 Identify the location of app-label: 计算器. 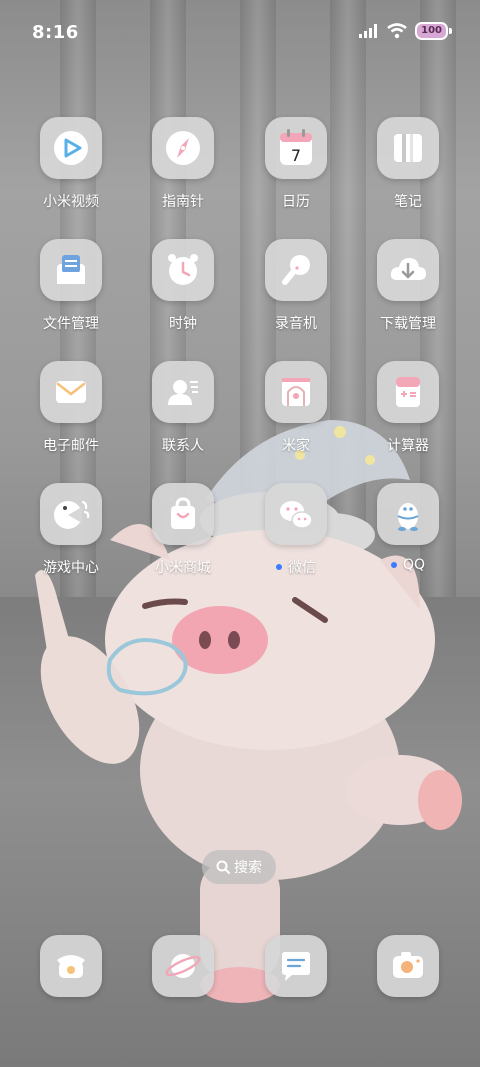
(408, 446).